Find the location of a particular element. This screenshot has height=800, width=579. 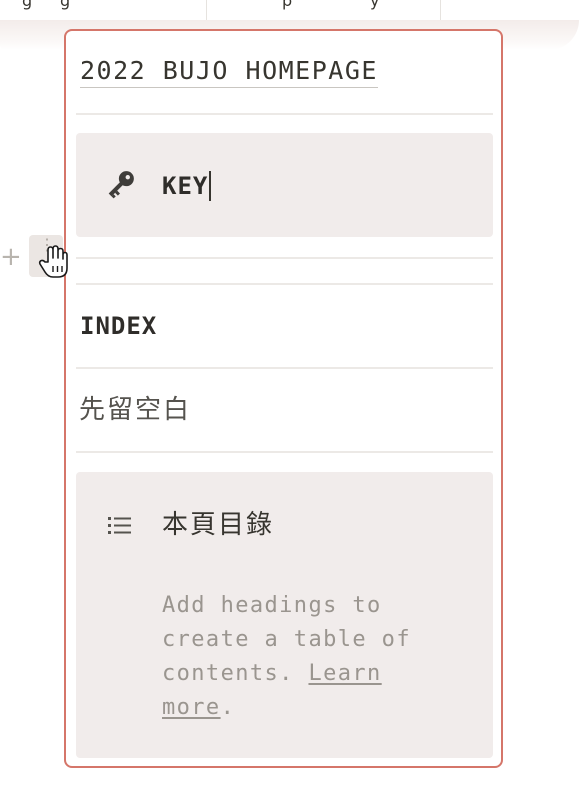

hand-cursor-icon is located at coordinates (53, 261).